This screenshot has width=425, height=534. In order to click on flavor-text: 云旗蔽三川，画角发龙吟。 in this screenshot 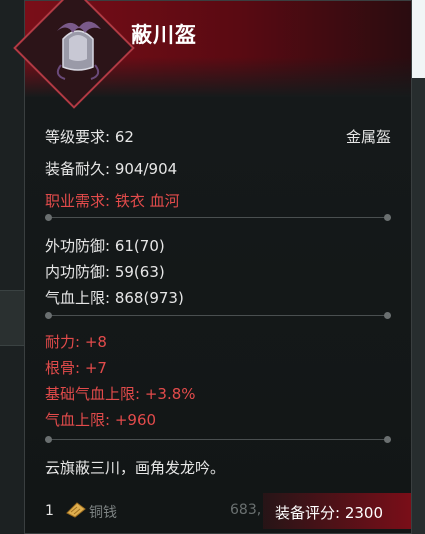, I will do `click(135, 468)`.